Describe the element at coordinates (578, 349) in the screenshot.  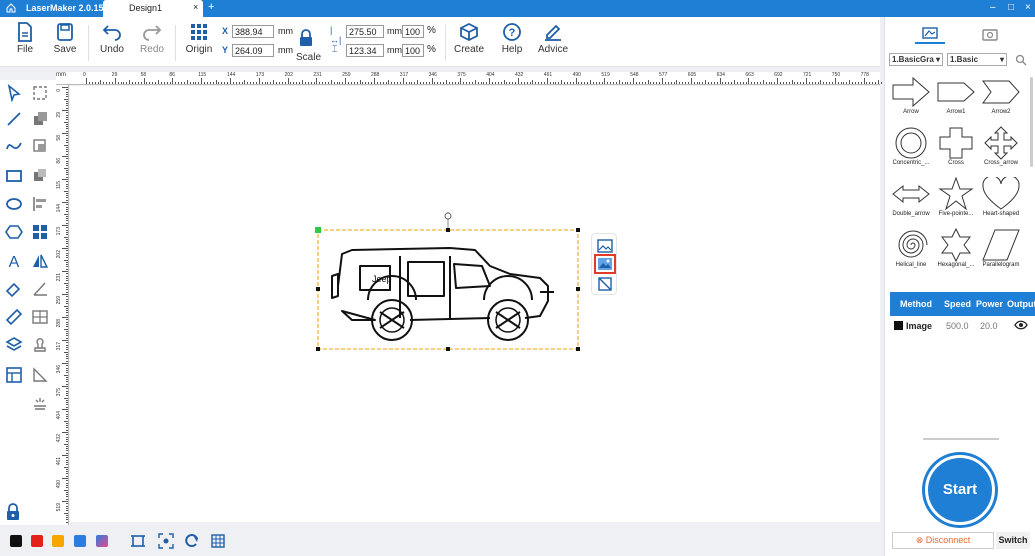
I see `selection-handle-bottomright` at that location.